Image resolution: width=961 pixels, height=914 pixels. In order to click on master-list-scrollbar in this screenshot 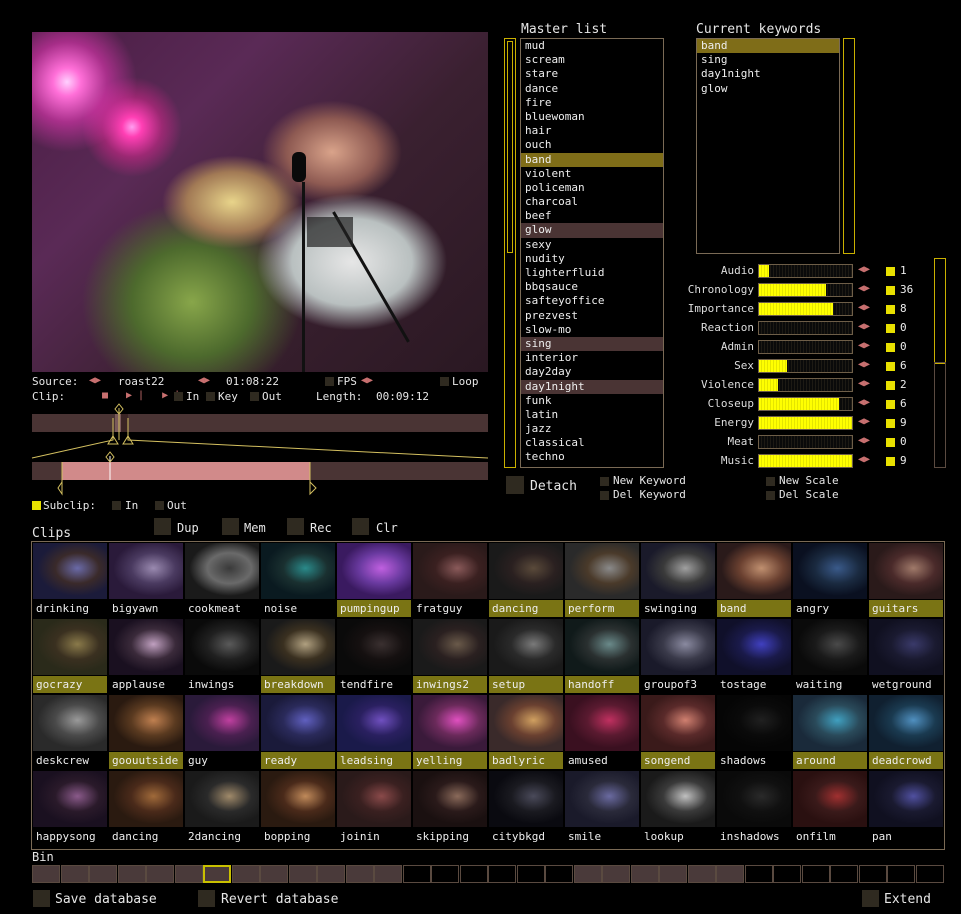, I will do `click(510, 253)`.